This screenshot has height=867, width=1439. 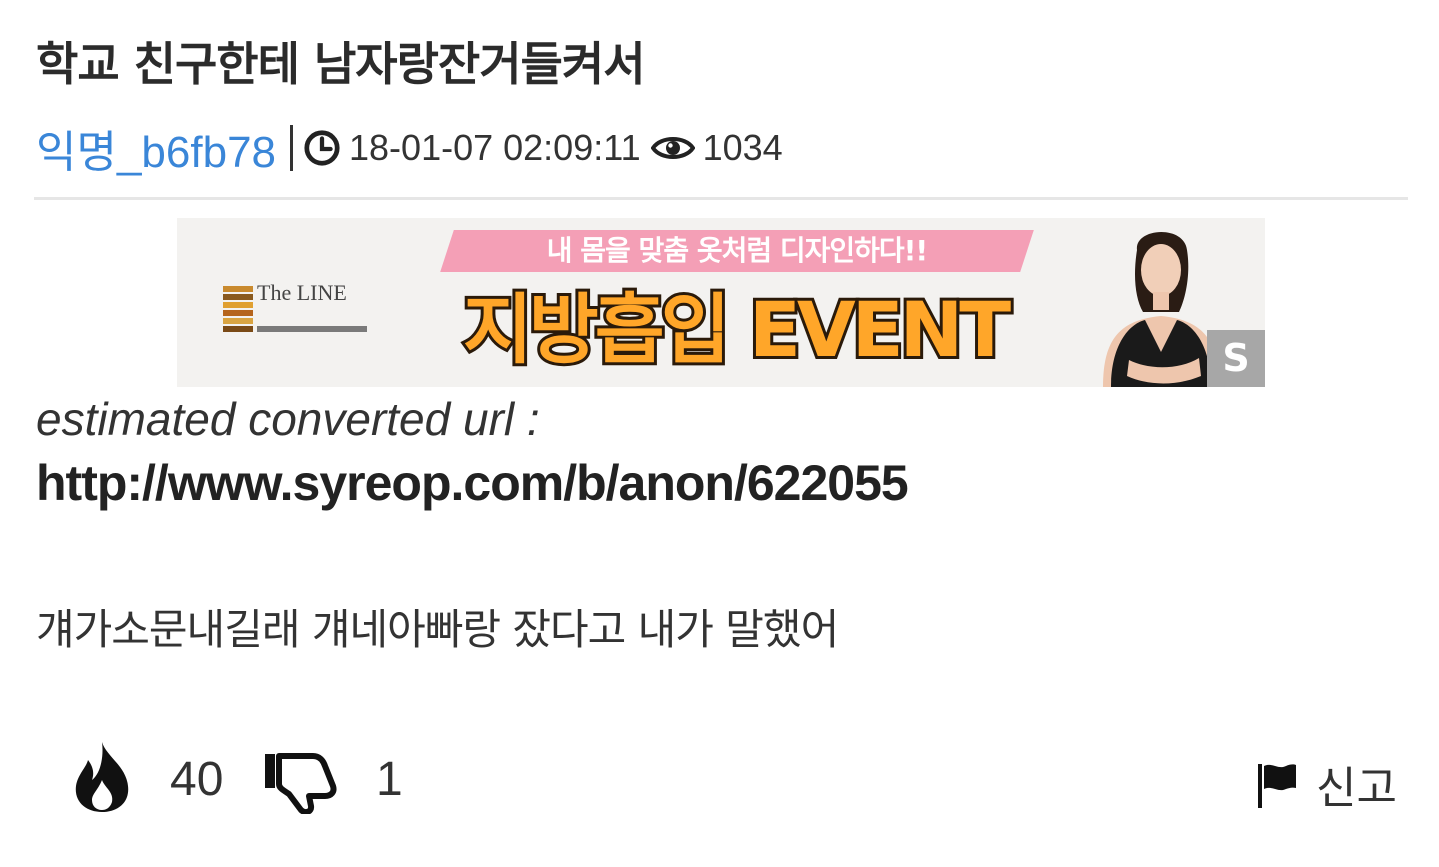 What do you see at coordinates (102, 776) in the screenshot?
I see `fire-icon` at bounding box center [102, 776].